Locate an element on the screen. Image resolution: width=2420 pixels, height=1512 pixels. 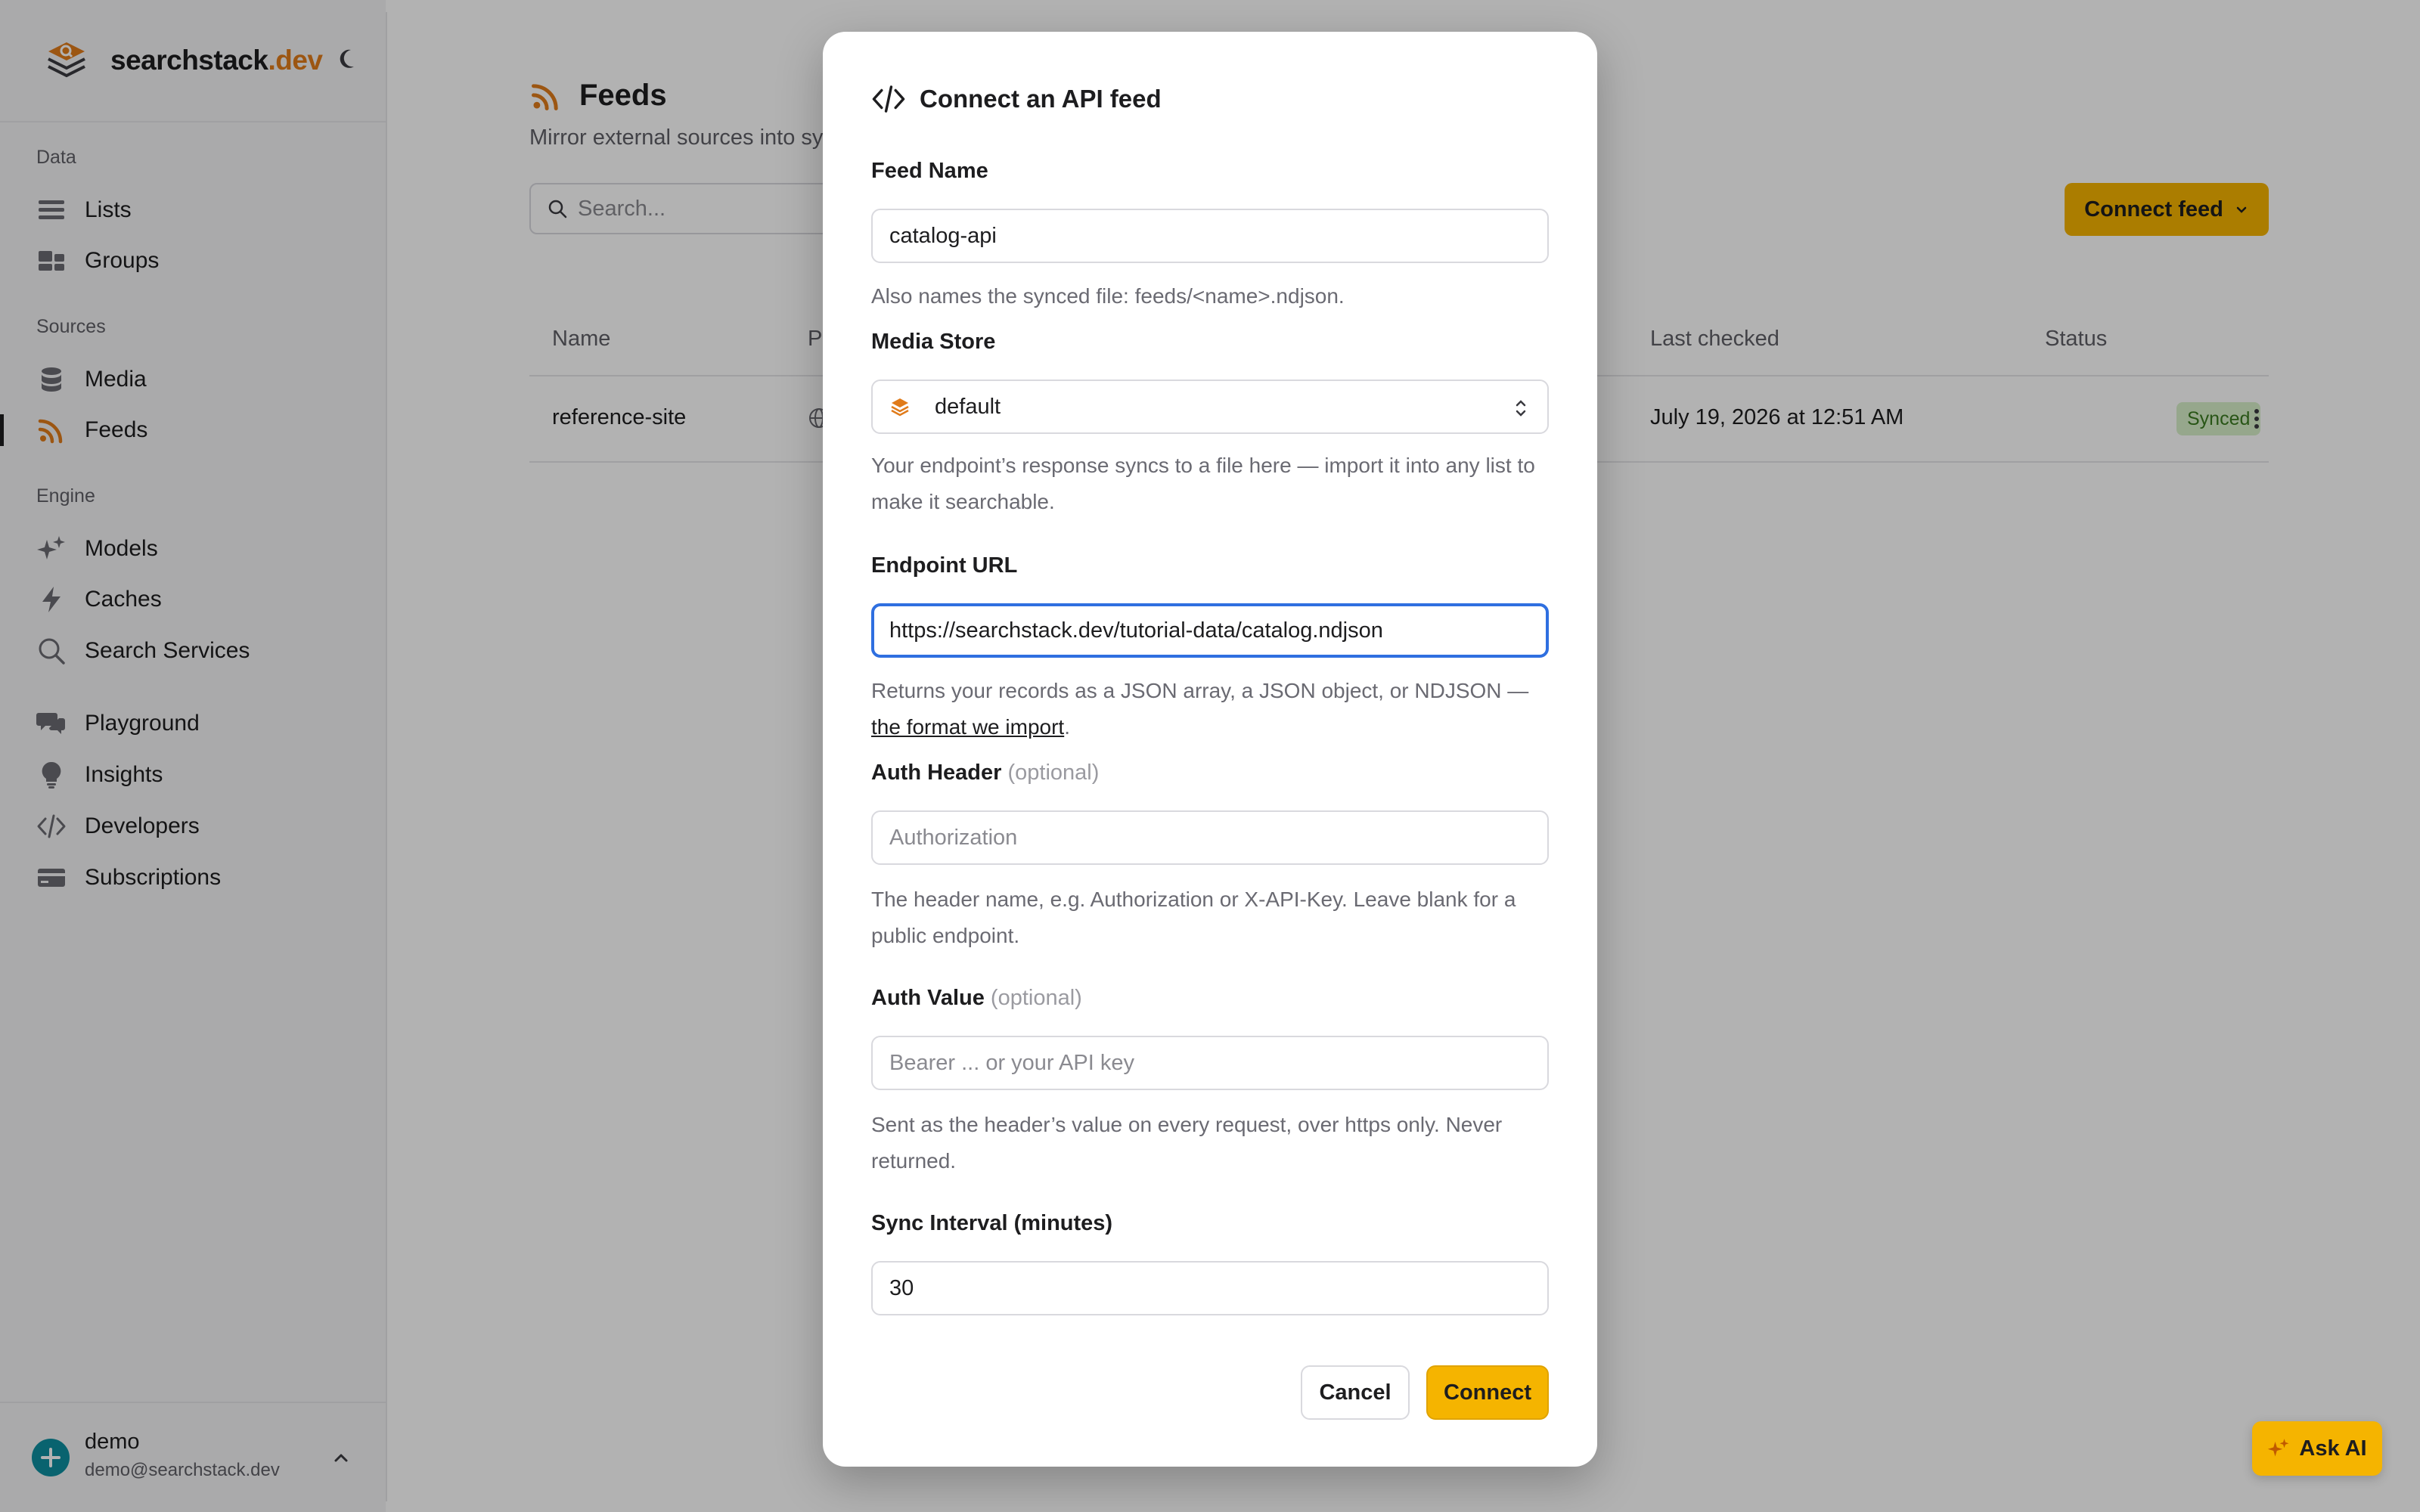
auth-header-placeholder: Authorization is located at coordinates (953, 838).